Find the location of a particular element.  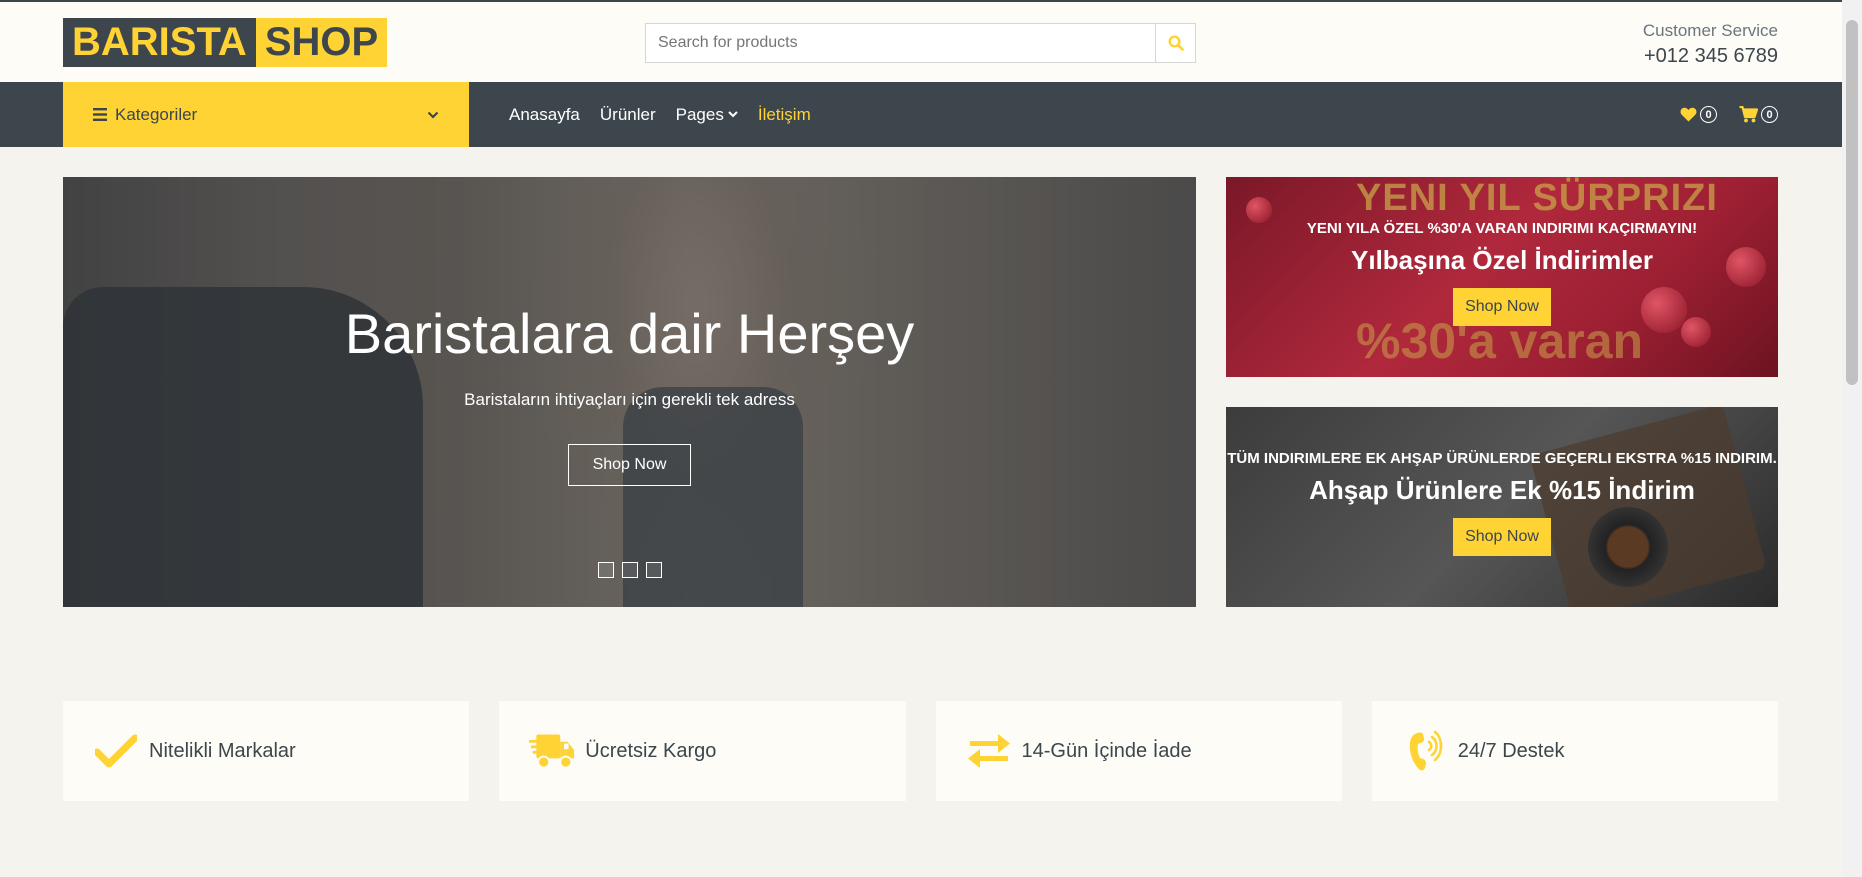

promo-background-cup is located at coordinates (1628, 547).